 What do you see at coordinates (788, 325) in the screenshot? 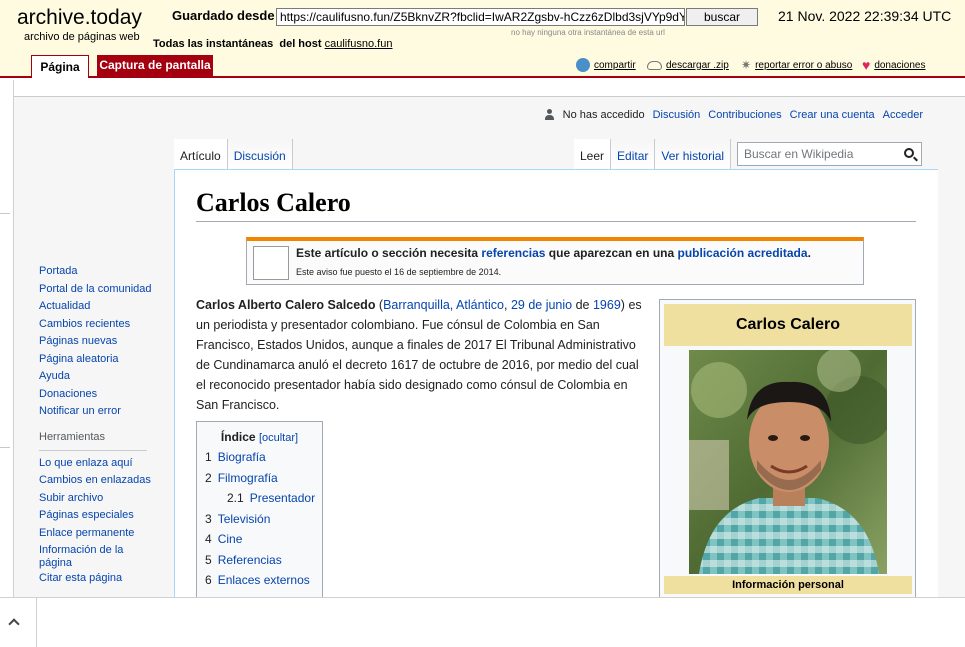
I see `infobox-title: Carlos Calero` at bounding box center [788, 325].